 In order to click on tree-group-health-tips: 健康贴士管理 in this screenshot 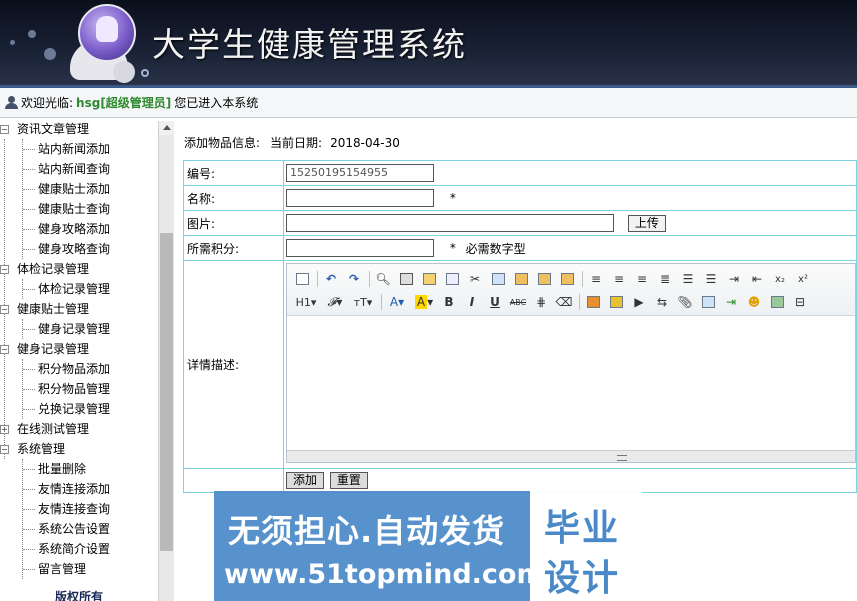, I will do `click(53, 309)`.